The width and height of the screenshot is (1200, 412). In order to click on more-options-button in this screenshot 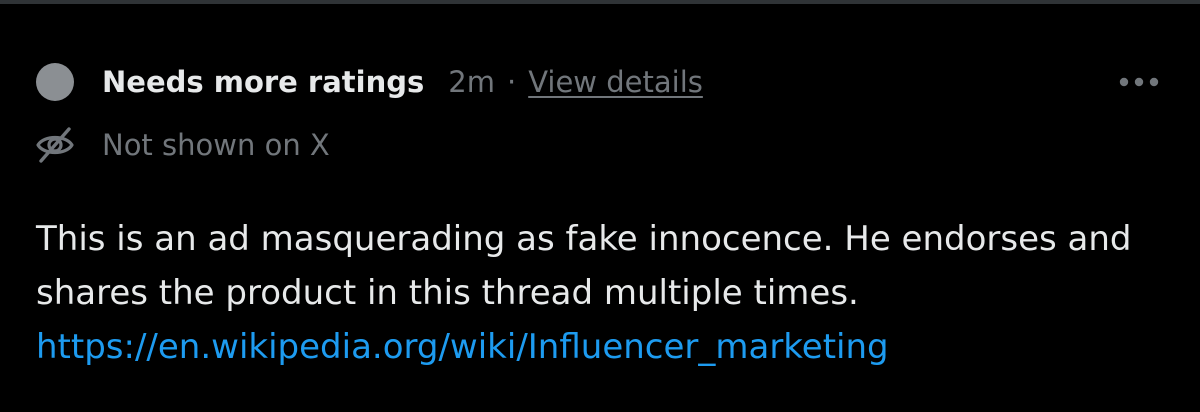, I will do `click(1139, 82)`.